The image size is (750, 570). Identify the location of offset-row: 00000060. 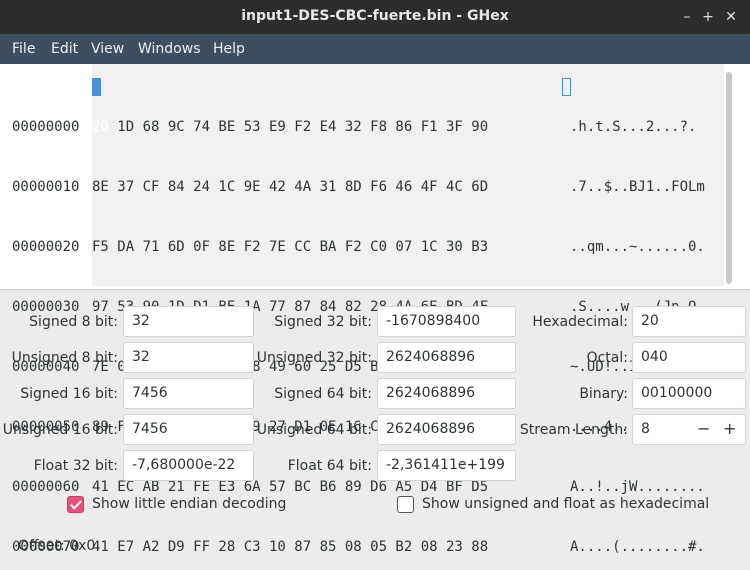
(46, 487).